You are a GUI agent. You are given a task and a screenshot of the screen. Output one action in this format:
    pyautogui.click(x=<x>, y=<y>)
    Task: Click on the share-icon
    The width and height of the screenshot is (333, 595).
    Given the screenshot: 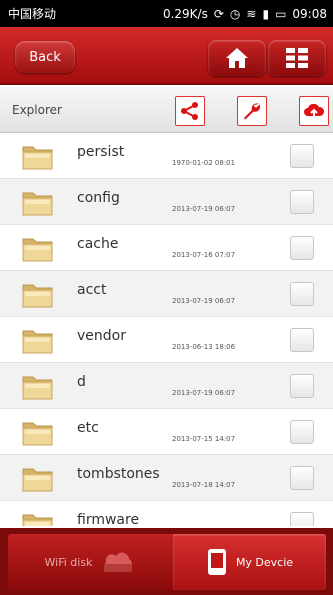 What is the action you would take?
    pyautogui.click(x=189, y=111)
    